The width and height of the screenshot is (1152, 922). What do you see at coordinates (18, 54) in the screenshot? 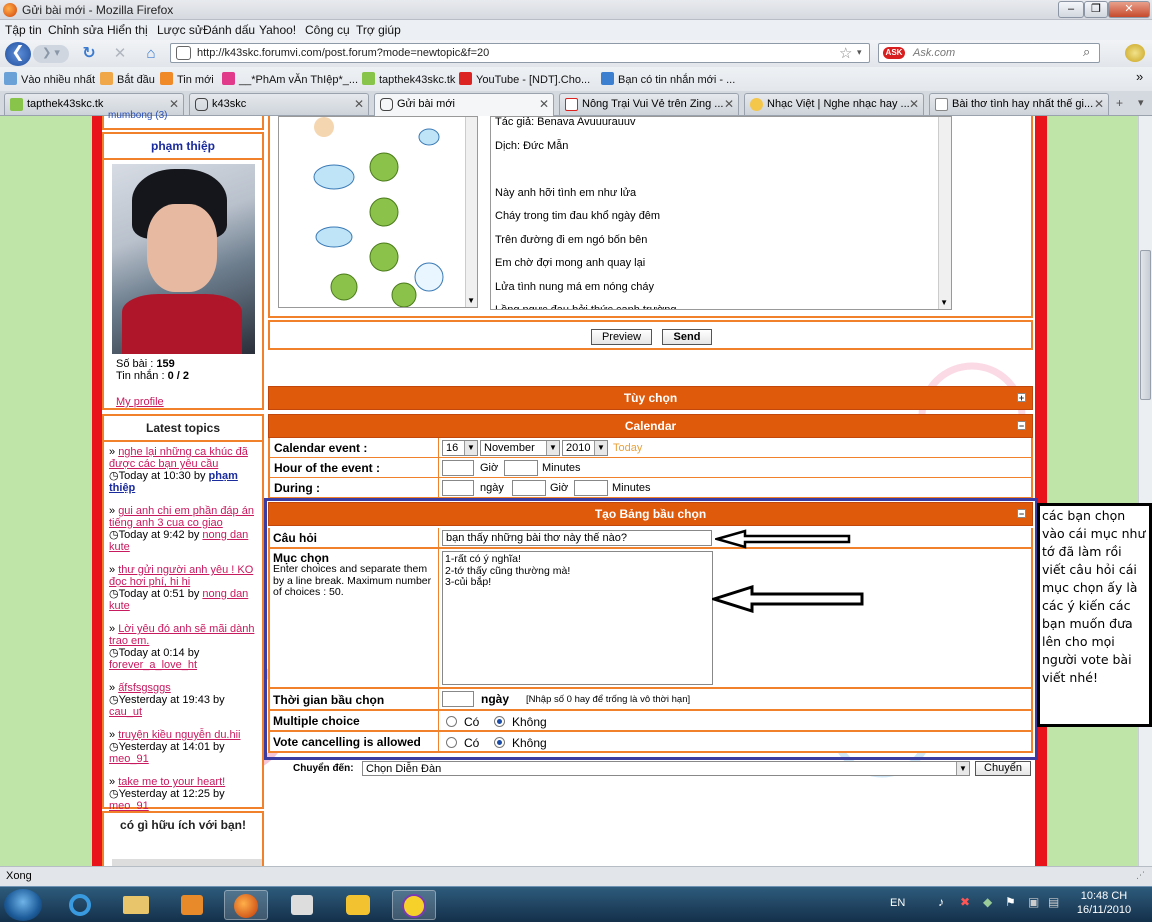
I see `back-button: ❮` at bounding box center [18, 54].